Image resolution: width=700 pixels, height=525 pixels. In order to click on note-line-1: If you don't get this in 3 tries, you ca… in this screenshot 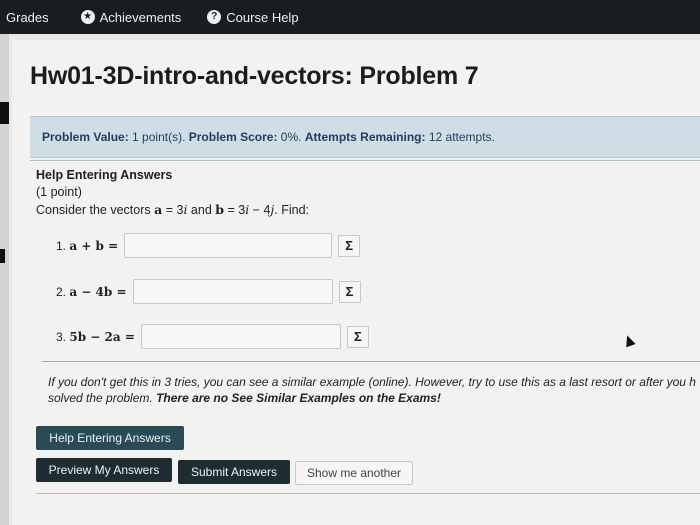, I will do `click(372, 382)`.